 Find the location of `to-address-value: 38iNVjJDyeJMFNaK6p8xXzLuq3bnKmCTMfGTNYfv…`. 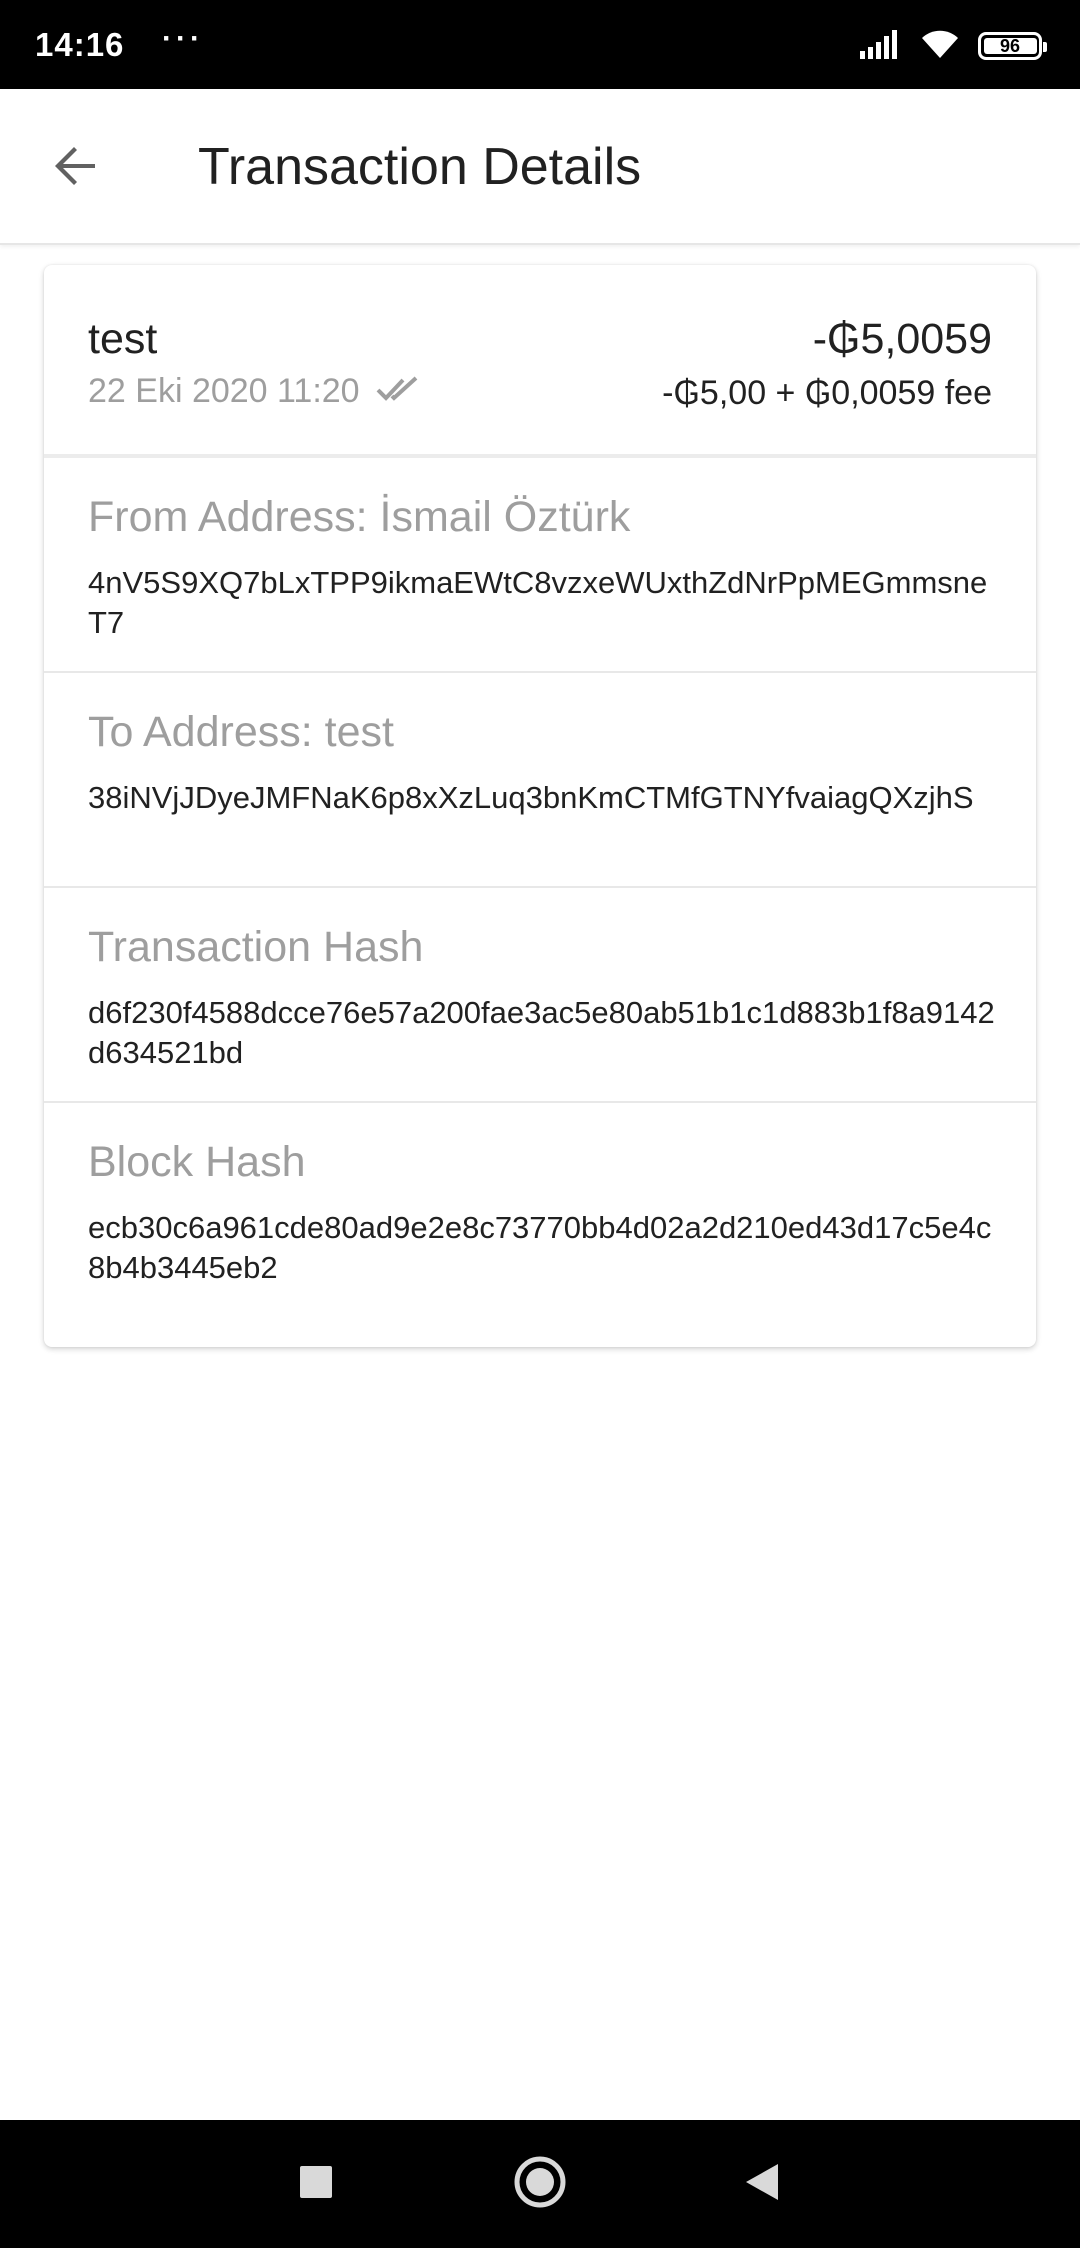

to-address-value: 38iNVjJDyeJMFNaK6p8xXzLuq3bnKmCTMfGTNYfv… is located at coordinates (543, 798).